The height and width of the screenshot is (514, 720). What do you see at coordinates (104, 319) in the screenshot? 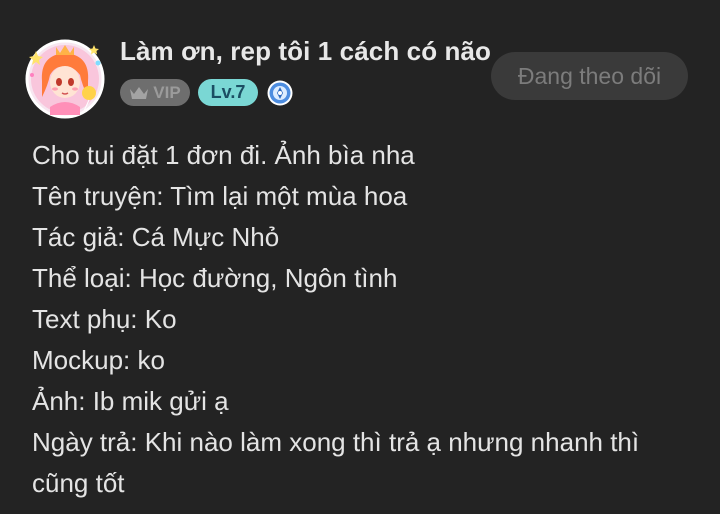
I see `content-line: Text phụ: Ko` at bounding box center [104, 319].